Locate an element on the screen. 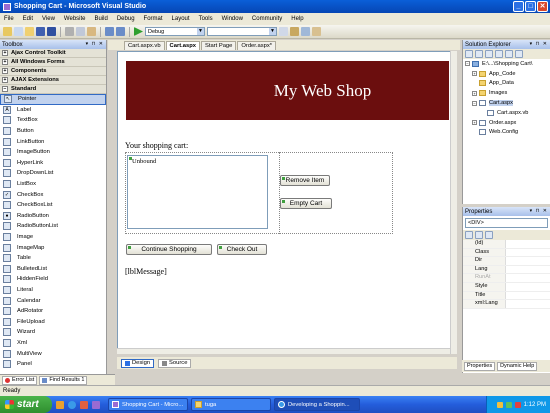 The height and width of the screenshot is (413, 550). toolbox-item-listbox: ListBox is located at coordinates (53, 184).